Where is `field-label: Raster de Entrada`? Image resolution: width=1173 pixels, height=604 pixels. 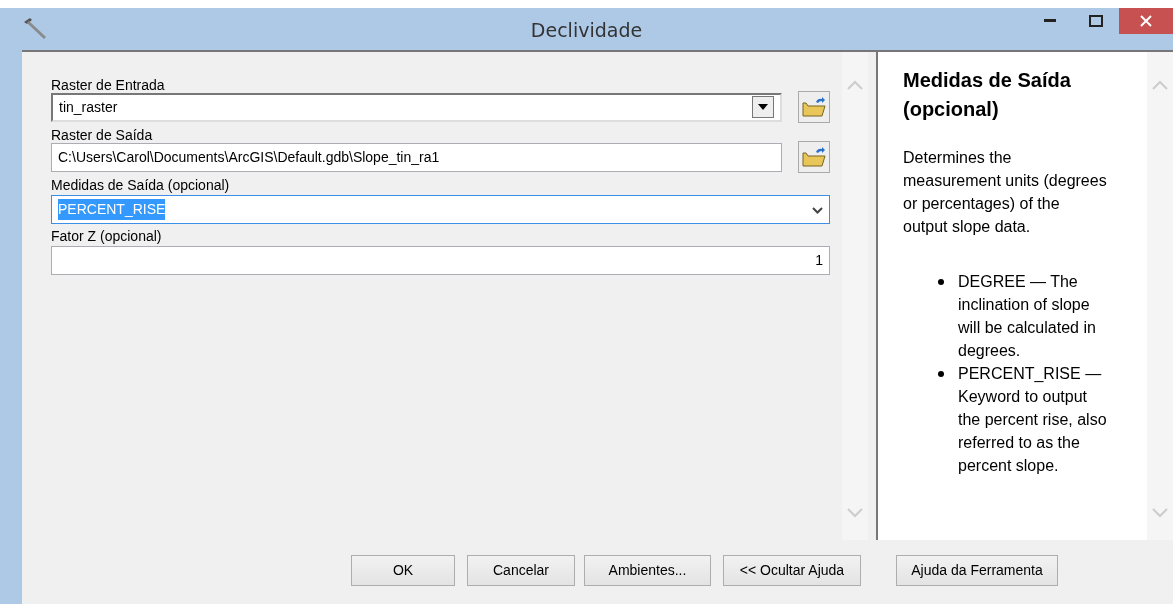 field-label: Raster de Entrada is located at coordinates (108, 85).